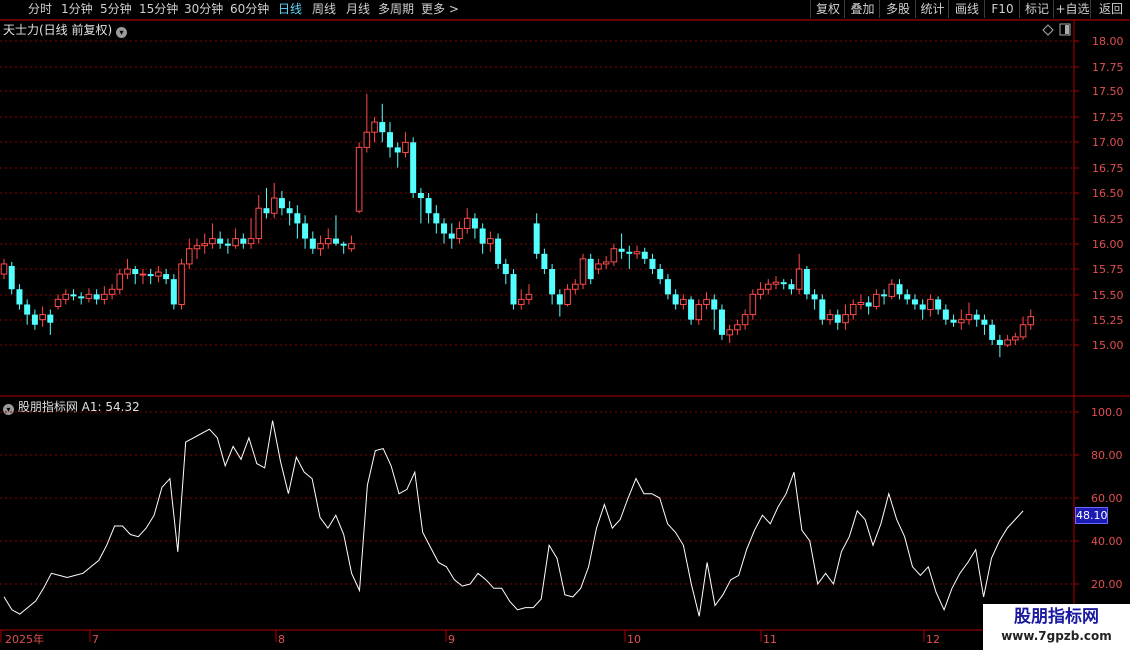 The height and width of the screenshot is (650, 1130). What do you see at coordinates (95, 639) in the screenshot?
I see `x-axis-label: 7` at bounding box center [95, 639].